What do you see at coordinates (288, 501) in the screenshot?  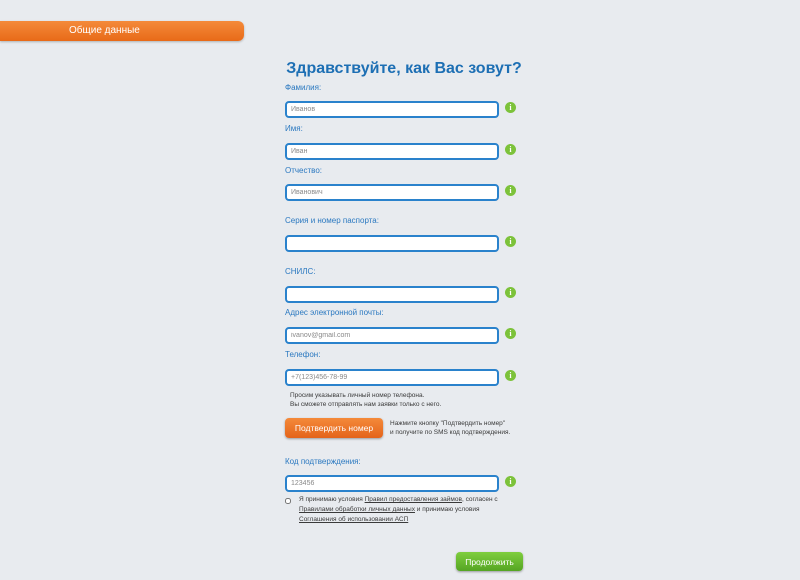 I see `consent-checkbox` at bounding box center [288, 501].